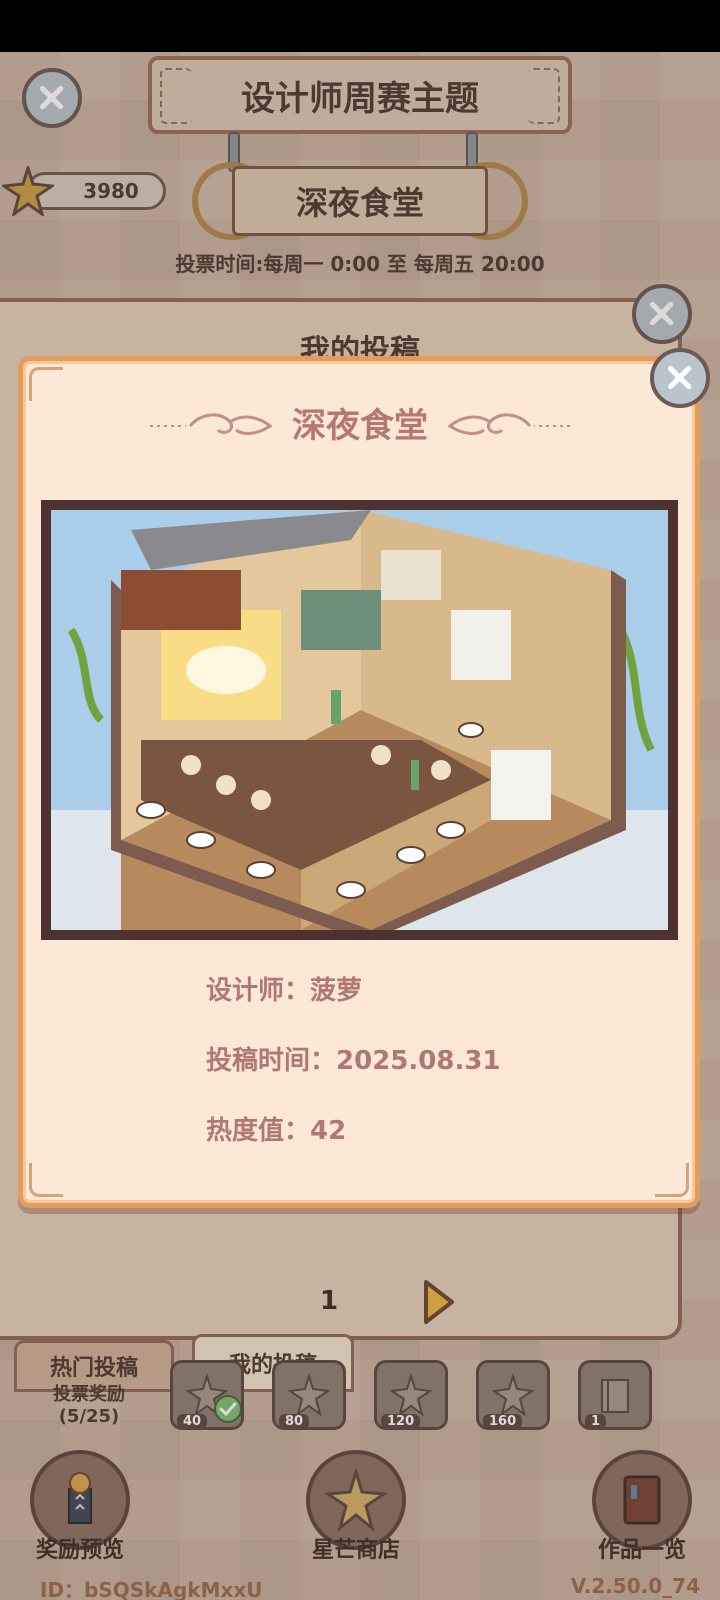  Describe the element at coordinates (508, 424) in the screenshot. I see `title-flourish-right-icon` at that location.